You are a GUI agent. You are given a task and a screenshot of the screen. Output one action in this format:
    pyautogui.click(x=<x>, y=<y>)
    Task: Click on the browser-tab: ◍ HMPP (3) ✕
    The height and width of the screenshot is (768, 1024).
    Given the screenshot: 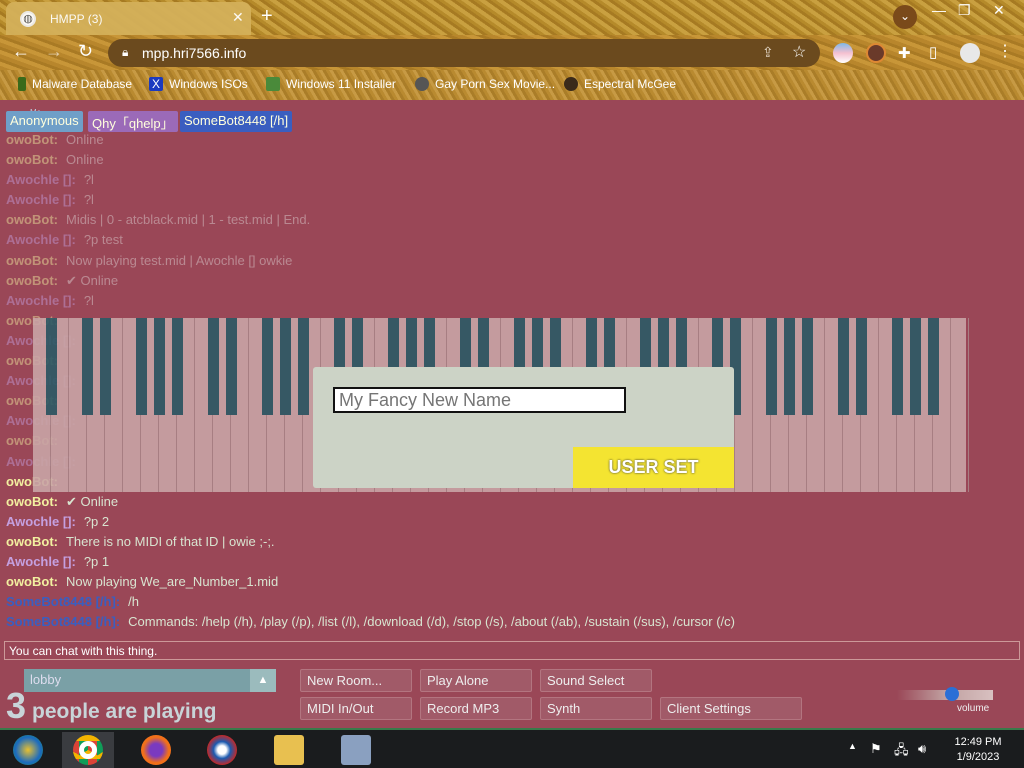 What is the action you would take?
    pyautogui.click(x=128, y=18)
    